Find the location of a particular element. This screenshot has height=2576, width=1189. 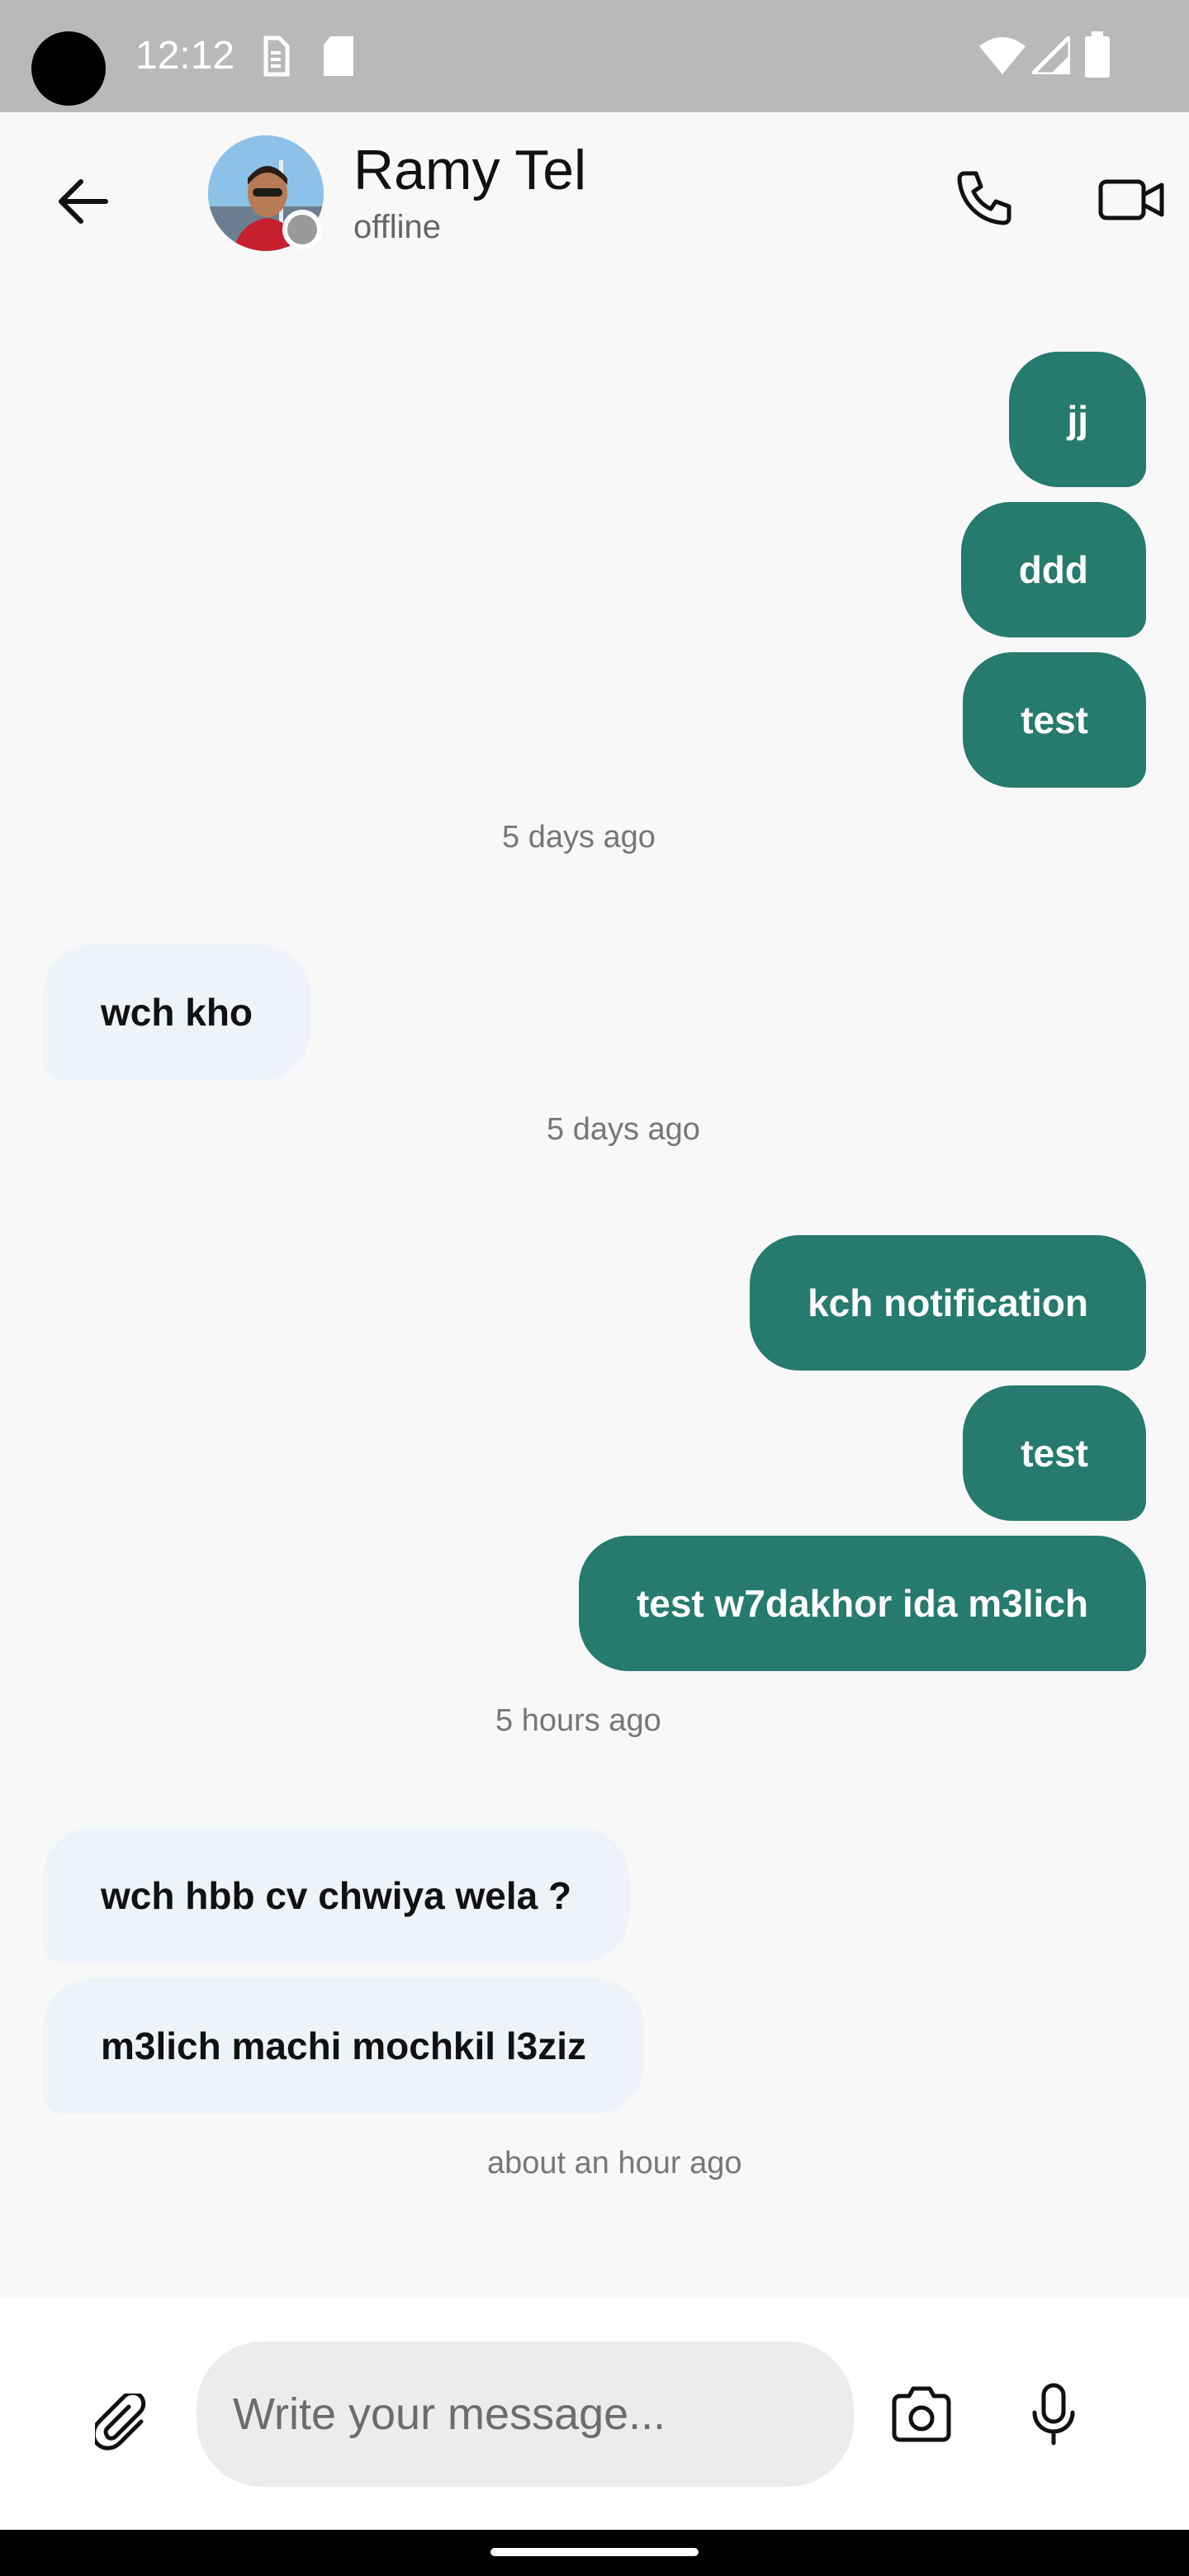

message-bubble-outgoing: ddd is located at coordinates (1053, 569).